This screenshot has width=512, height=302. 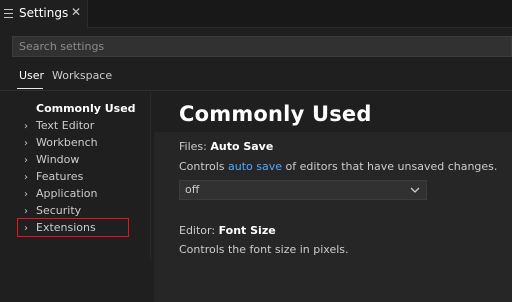 What do you see at coordinates (247, 230) in the screenshot?
I see `setting-name: Font Size` at bounding box center [247, 230].